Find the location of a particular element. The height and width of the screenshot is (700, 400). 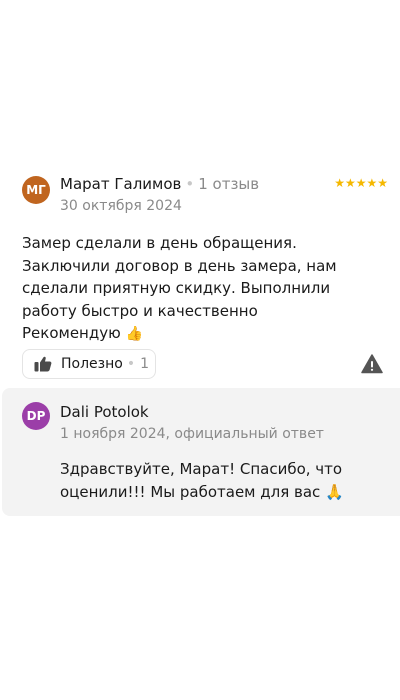

author-avatar: МГ is located at coordinates (36, 190).